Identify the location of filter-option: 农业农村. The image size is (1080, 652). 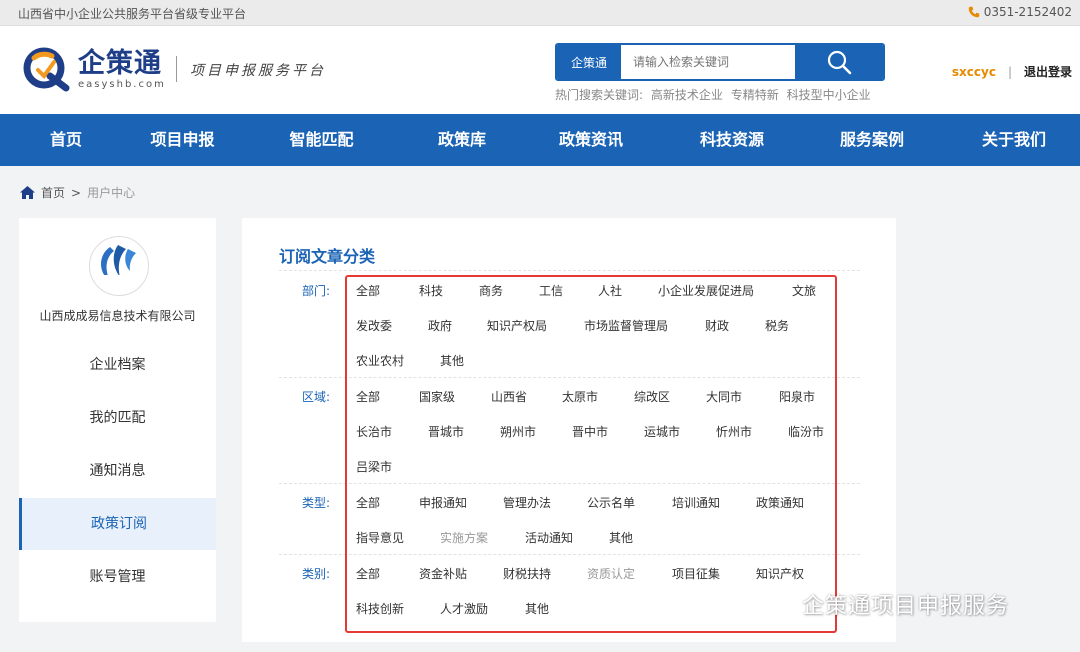
(380, 360).